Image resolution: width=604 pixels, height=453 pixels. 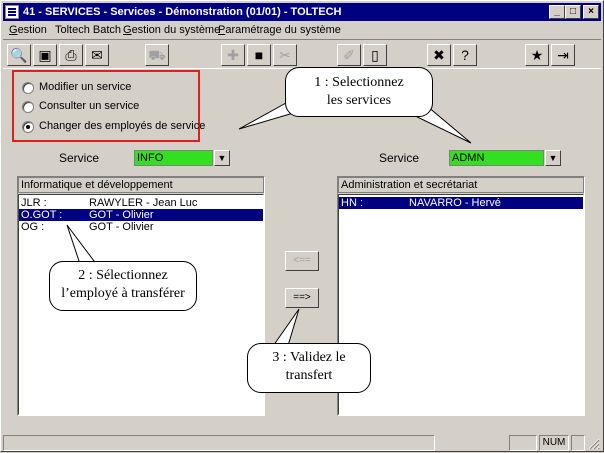 What do you see at coordinates (141, 203) in the screenshot?
I see `list-item: JLR : RAWYLER - Jean Luc` at bounding box center [141, 203].